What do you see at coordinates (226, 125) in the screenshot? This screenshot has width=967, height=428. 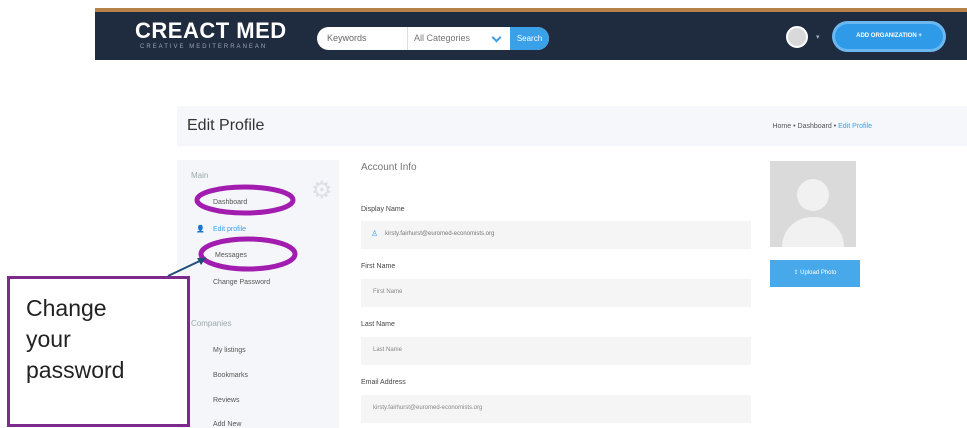 I see `page-title: Edit Profile` at bounding box center [226, 125].